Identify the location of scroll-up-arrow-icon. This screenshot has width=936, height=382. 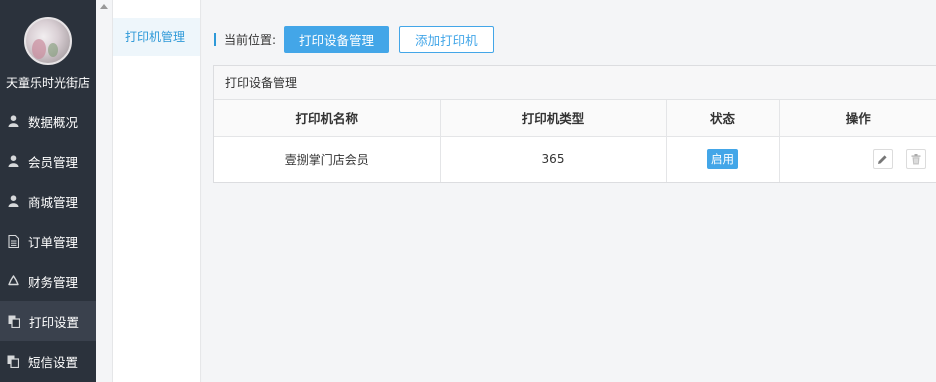
(104, 6).